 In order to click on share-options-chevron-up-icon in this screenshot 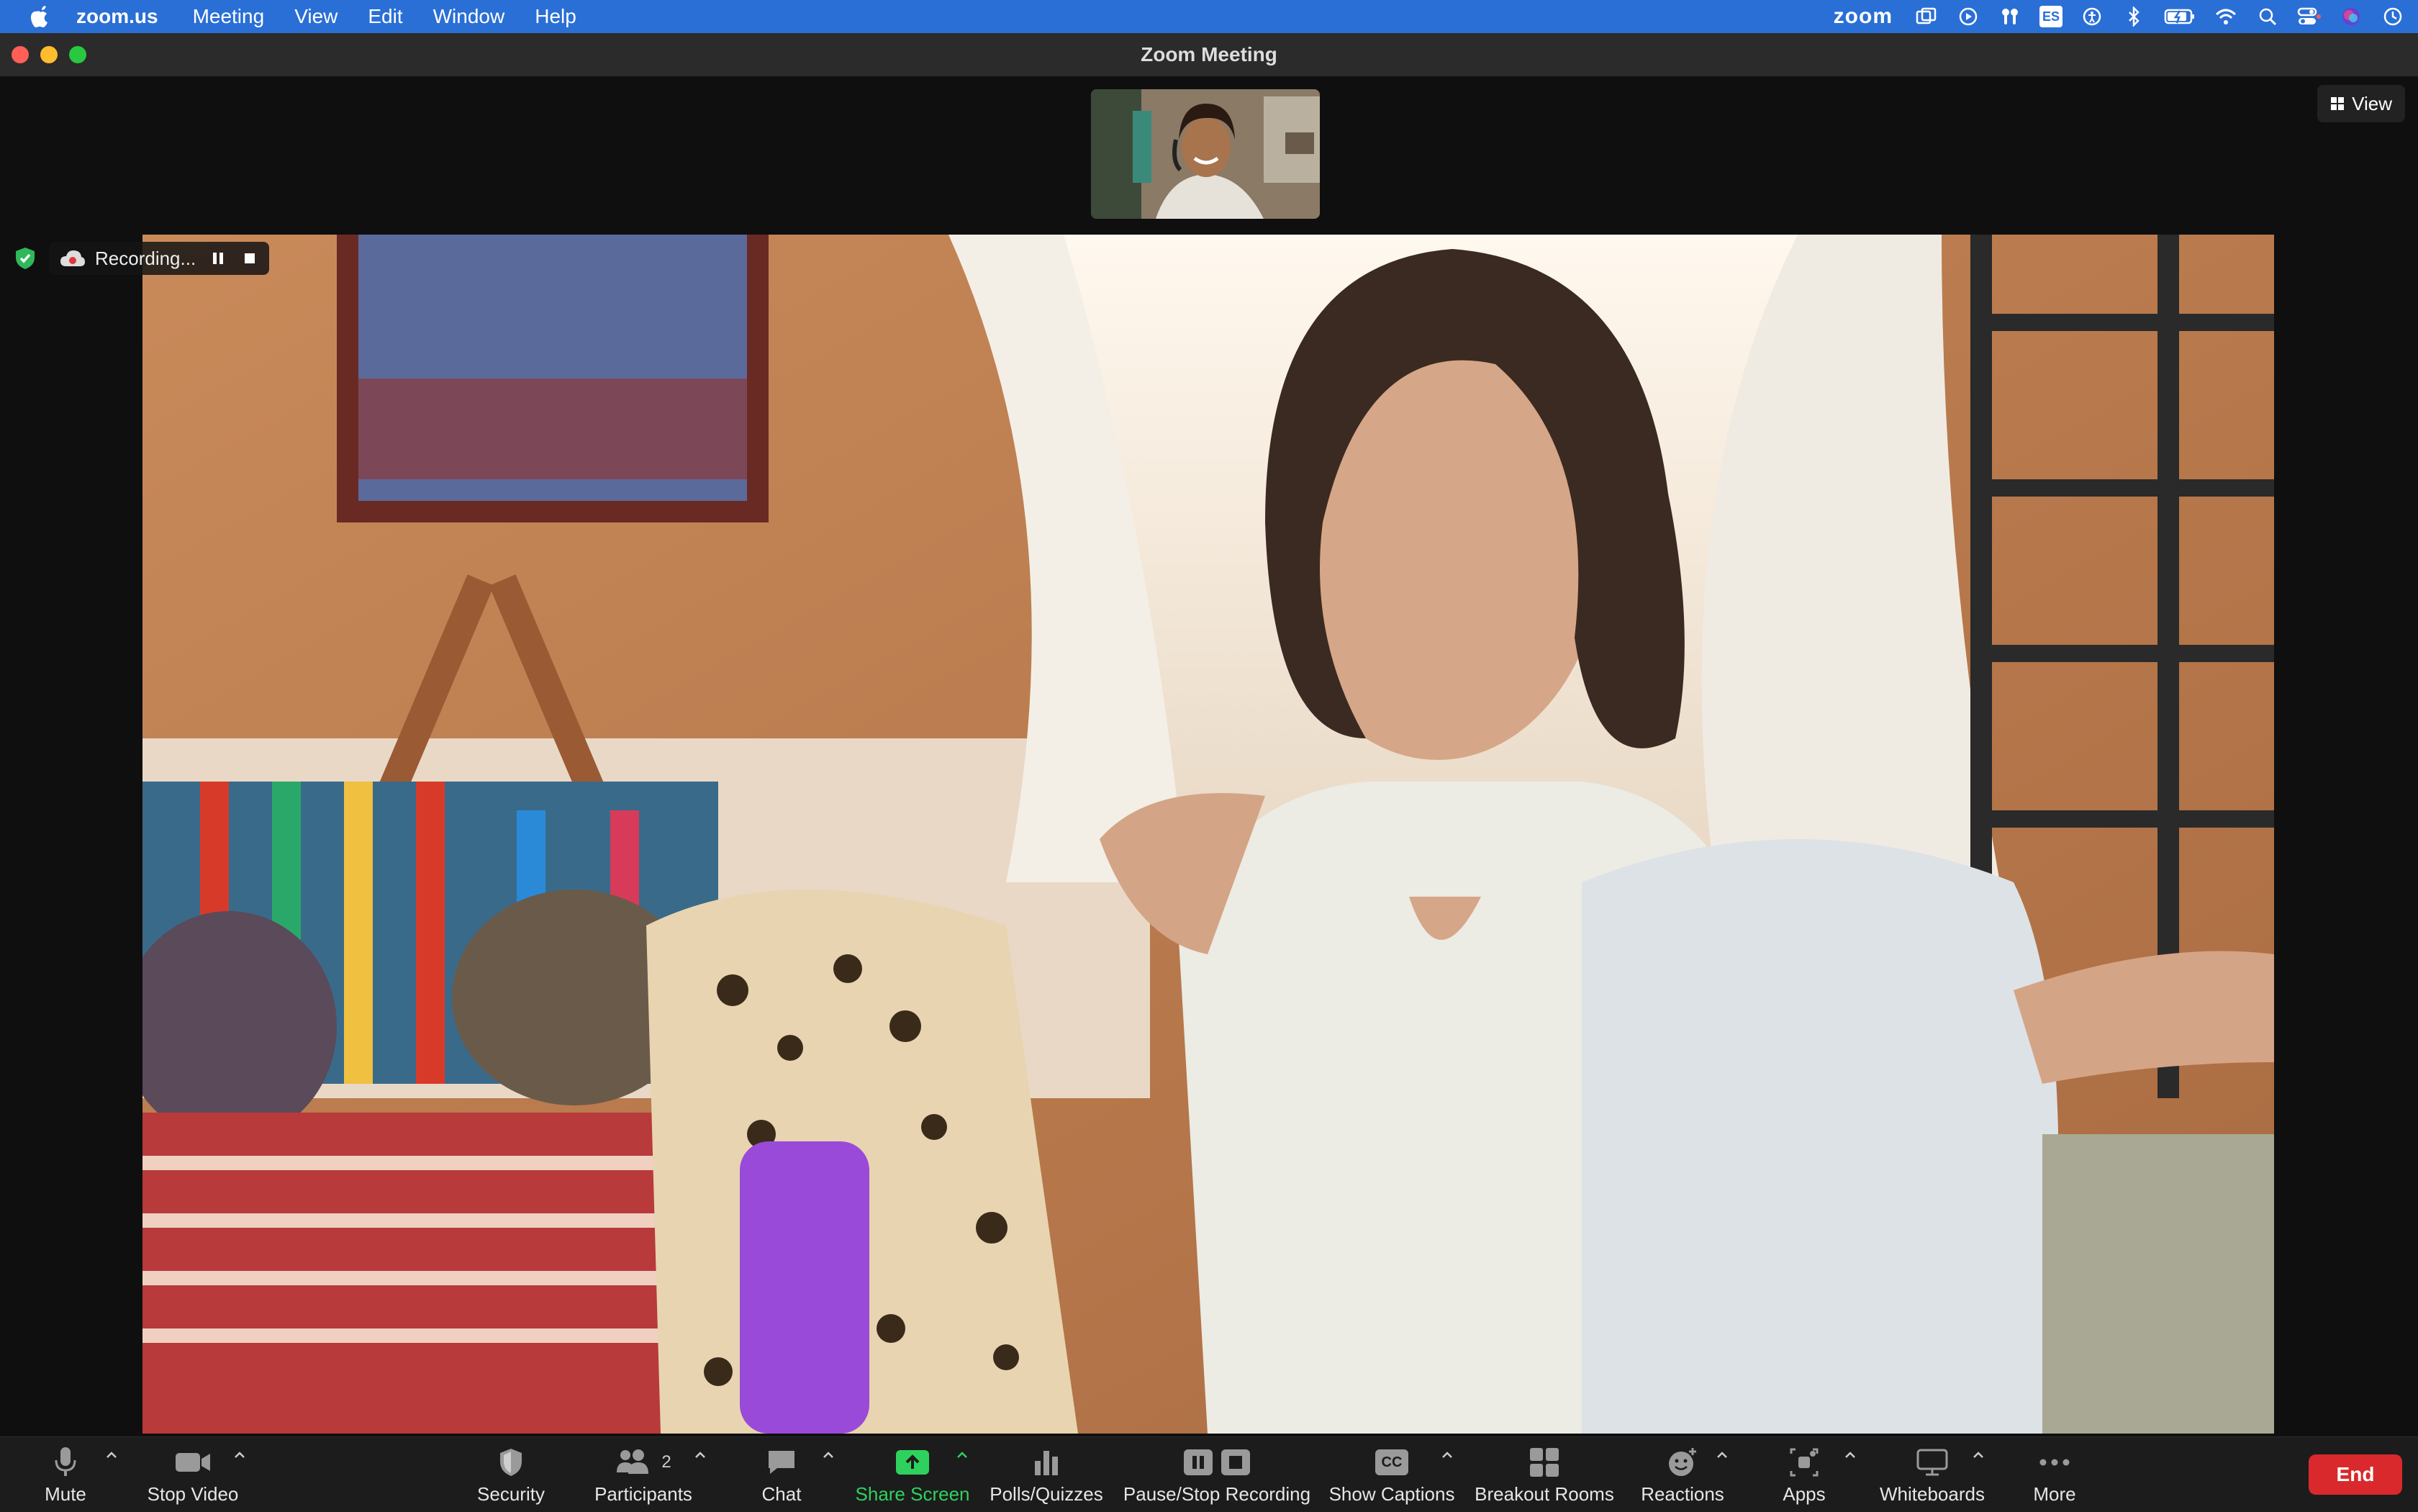, I will do `click(962, 1456)`.